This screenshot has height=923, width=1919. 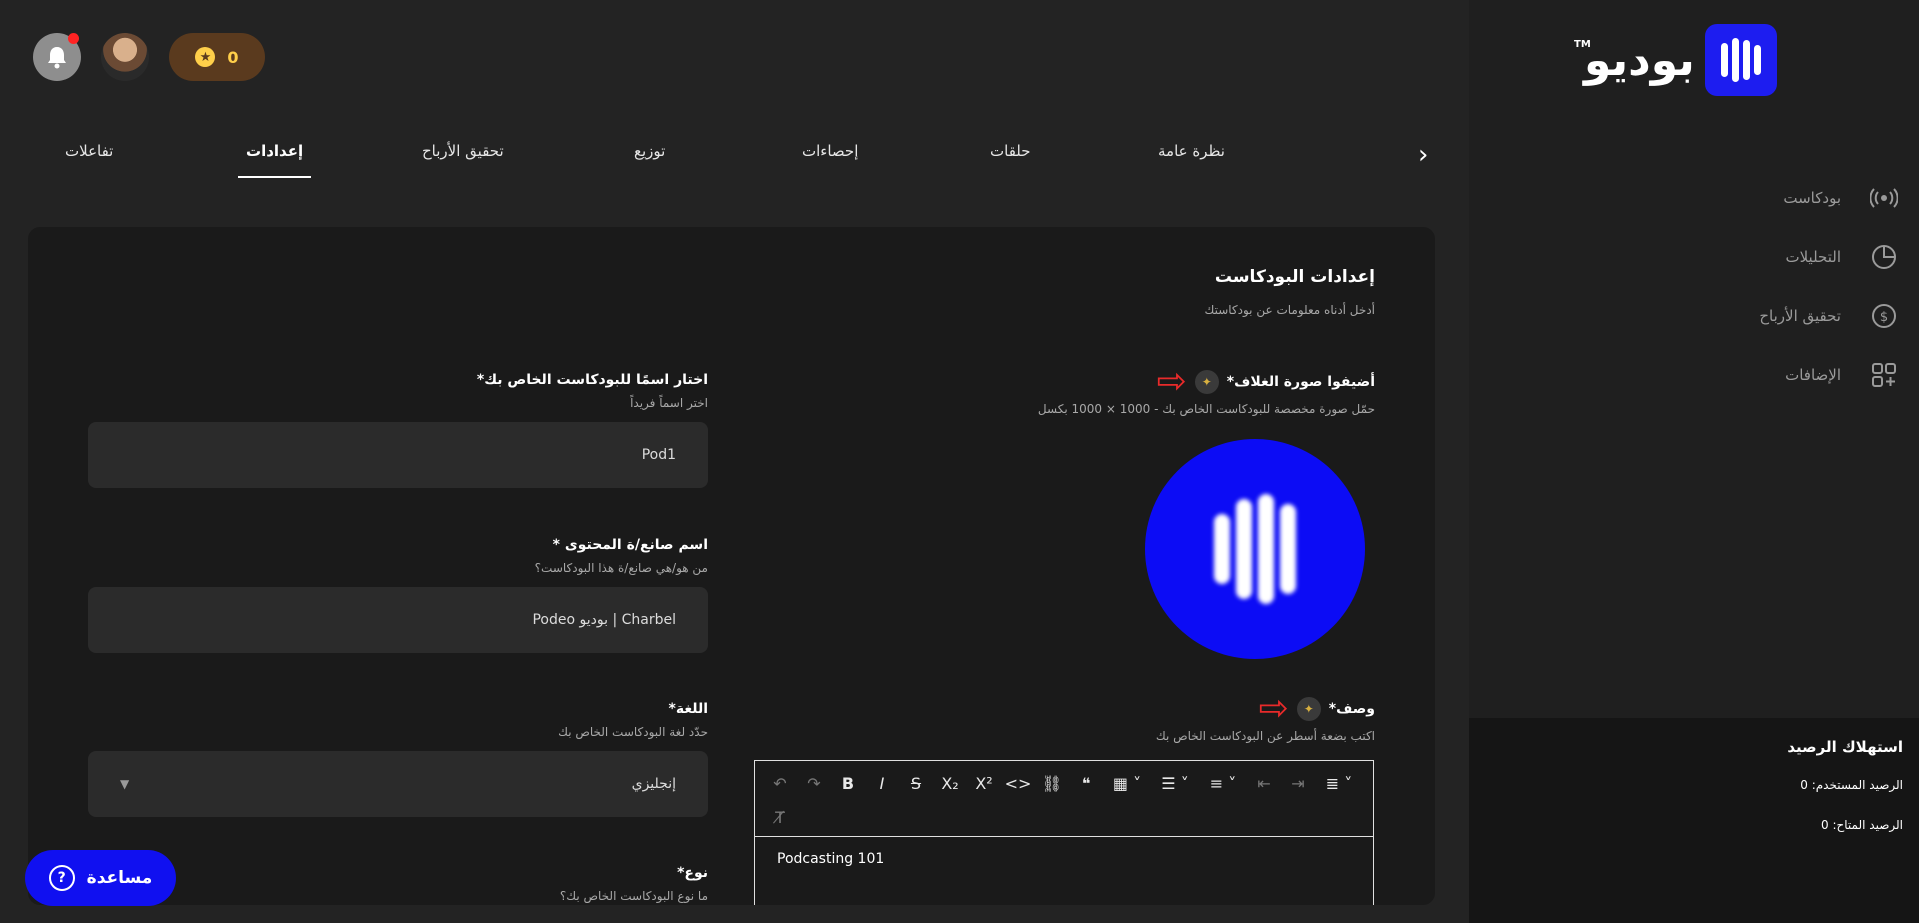 What do you see at coordinates (119, 878) in the screenshot?
I see `help-label: مساعدة` at bounding box center [119, 878].